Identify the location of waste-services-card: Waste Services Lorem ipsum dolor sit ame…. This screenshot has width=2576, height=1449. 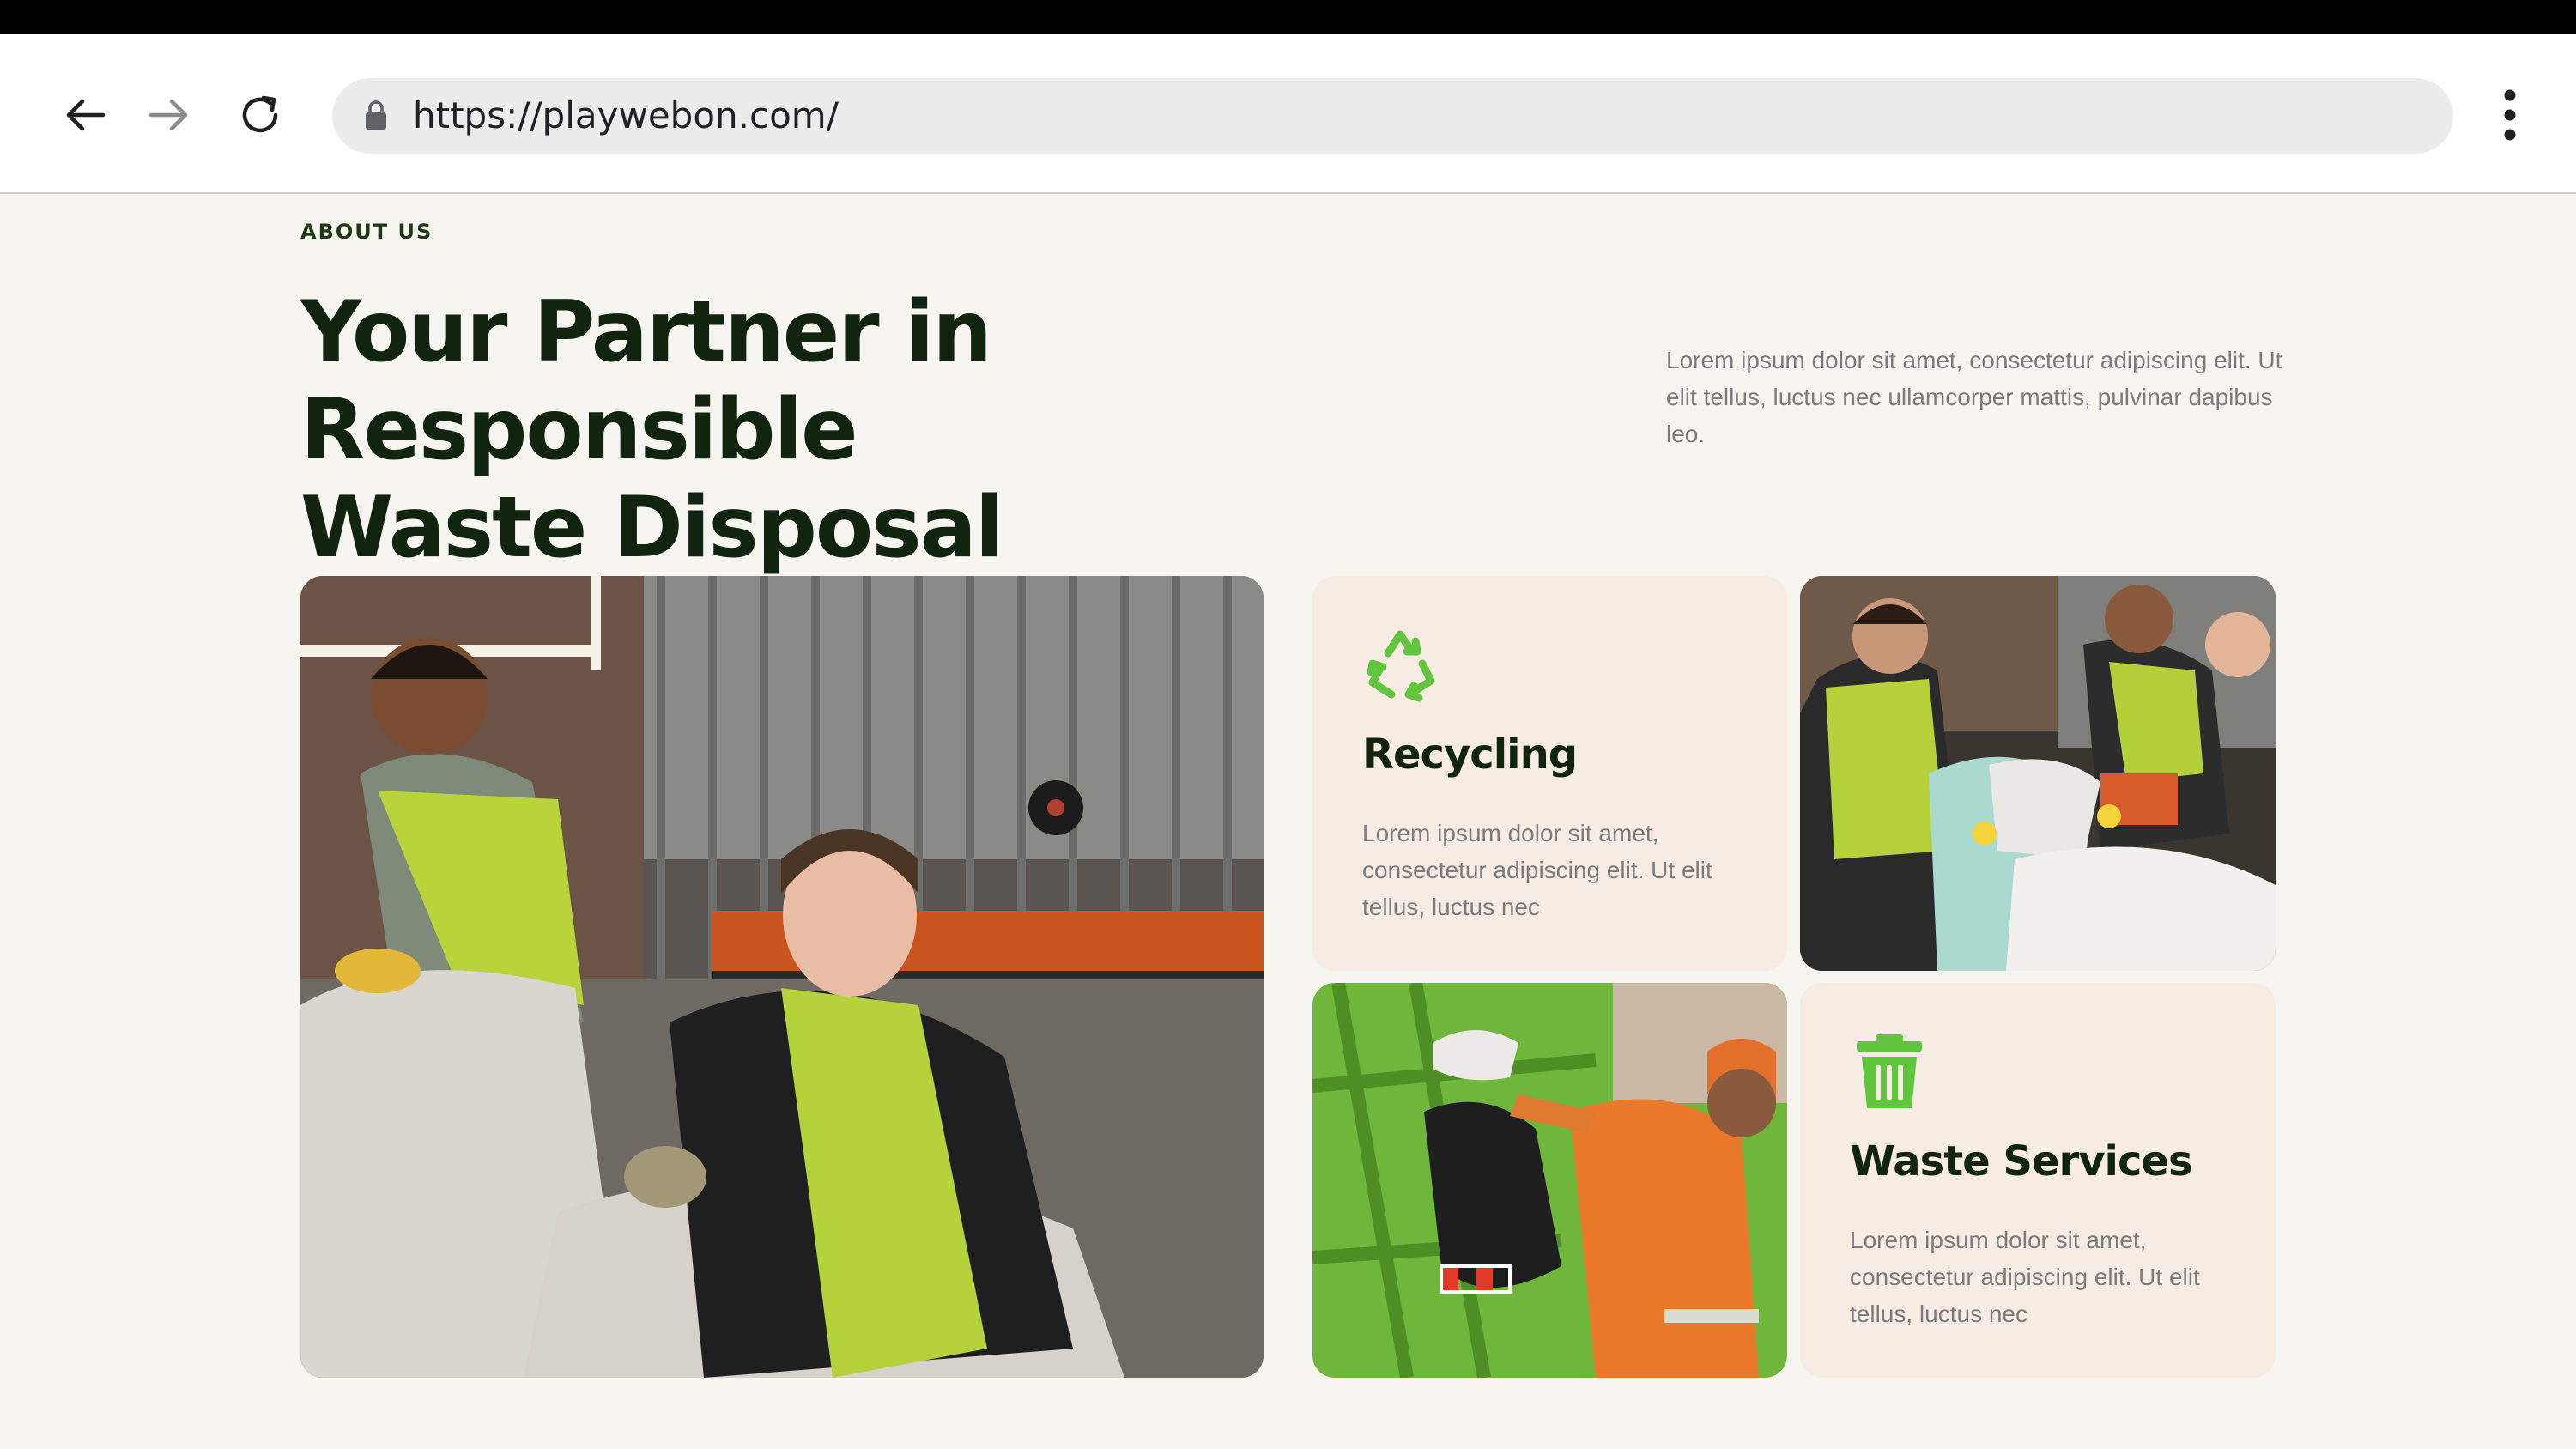
(2038, 1180).